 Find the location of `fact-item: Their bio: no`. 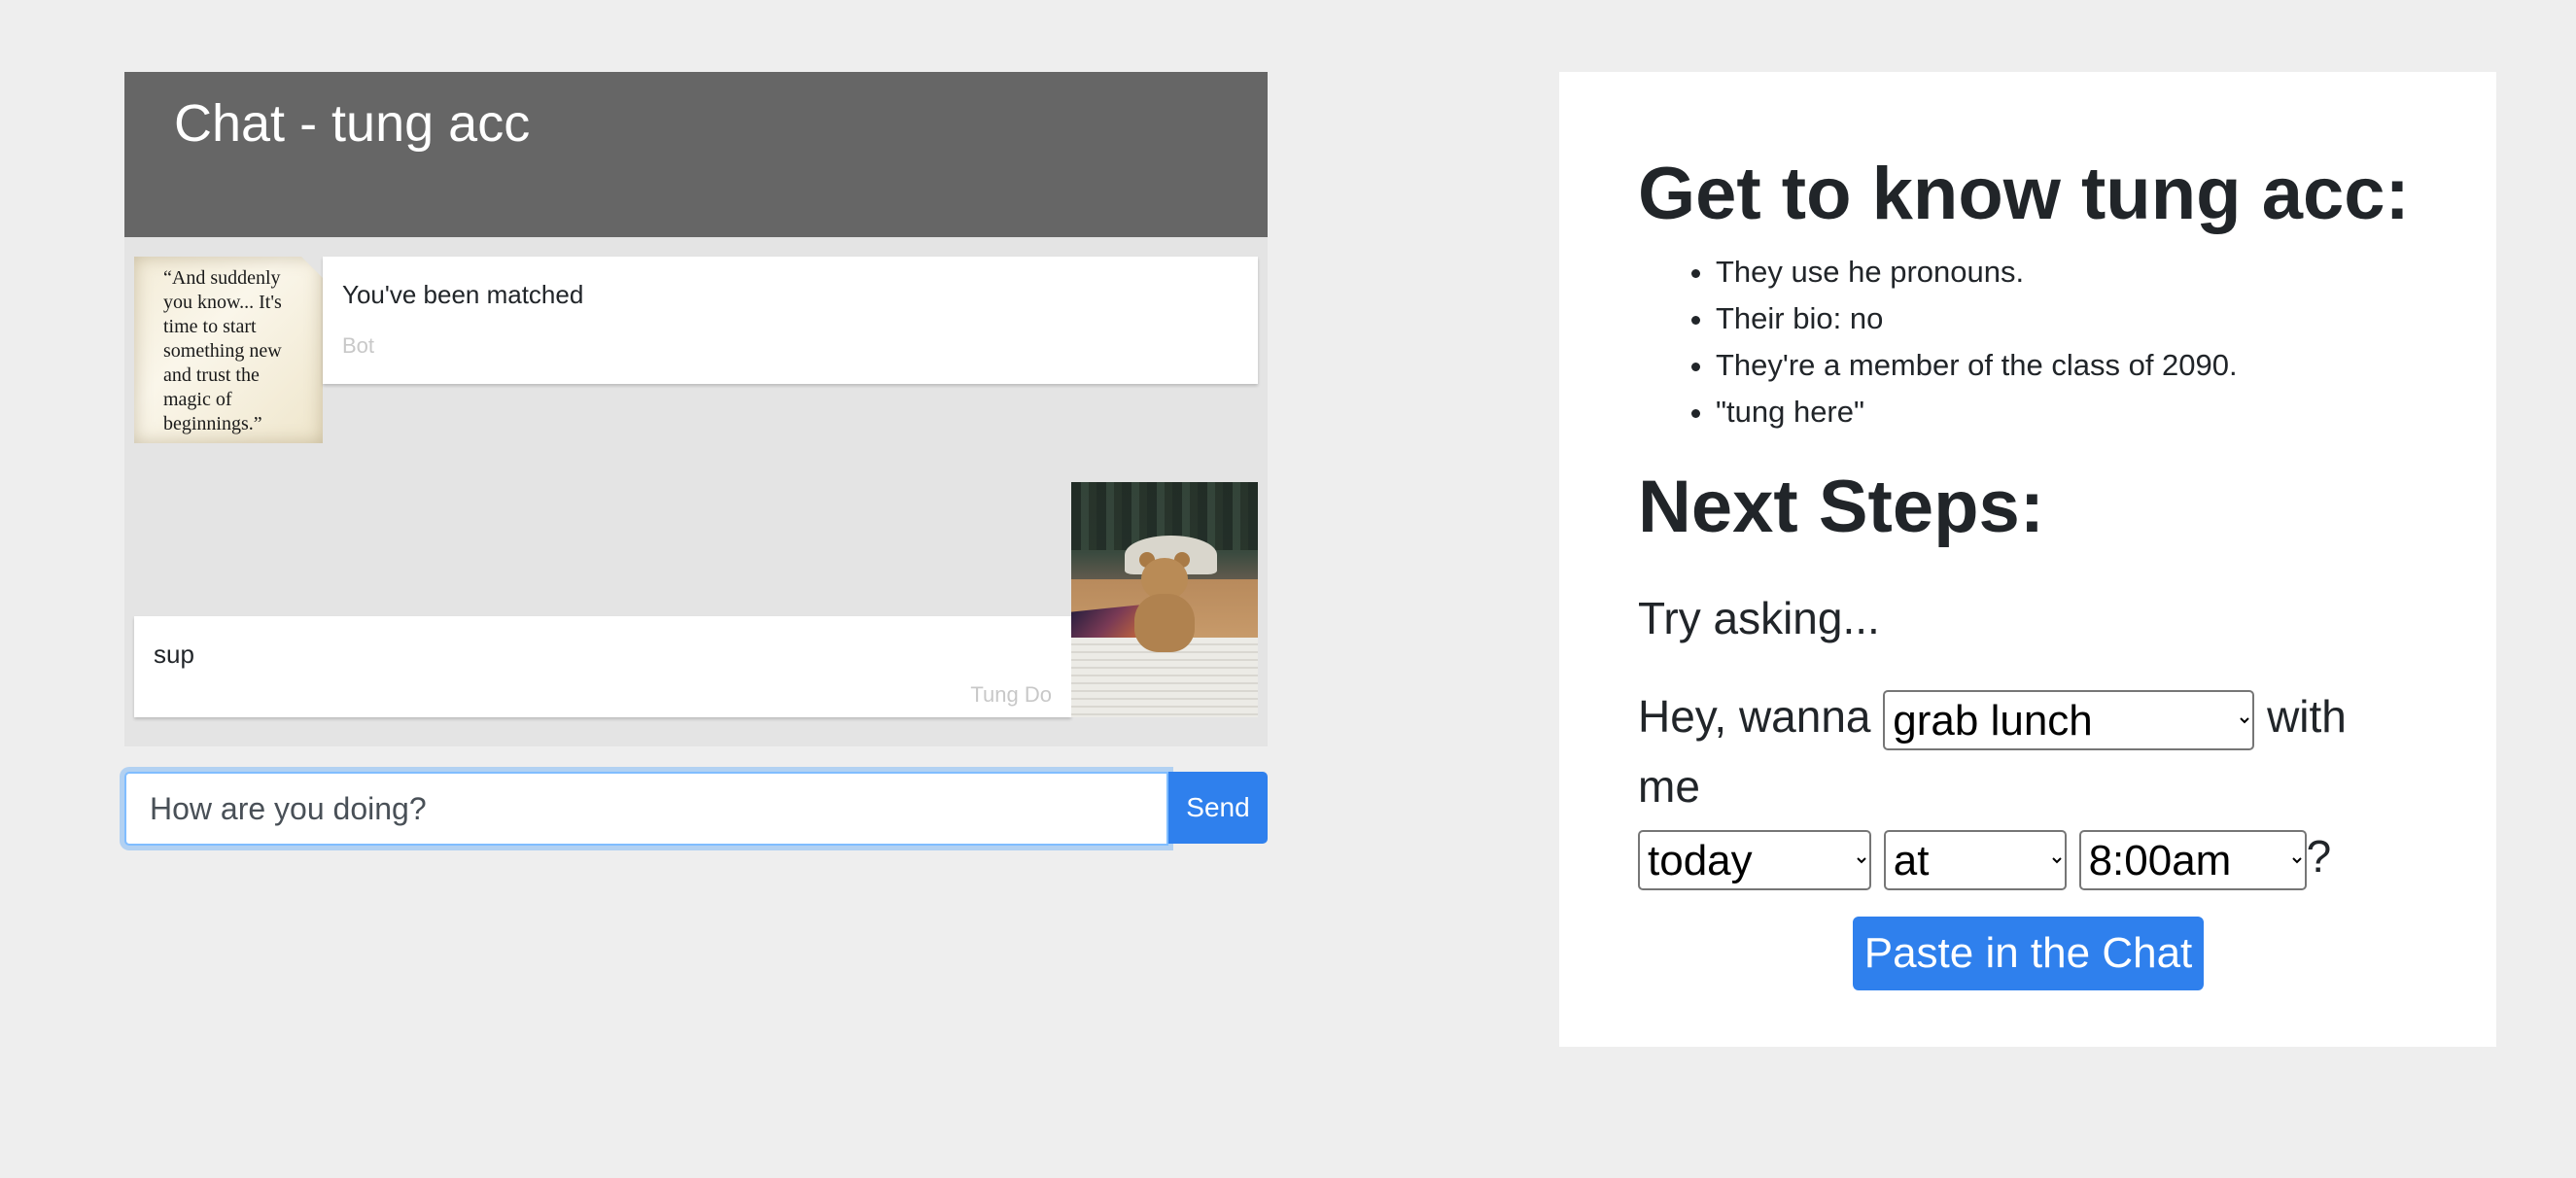

fact-item: Their bio: no is located at coordinates (2067, 318).